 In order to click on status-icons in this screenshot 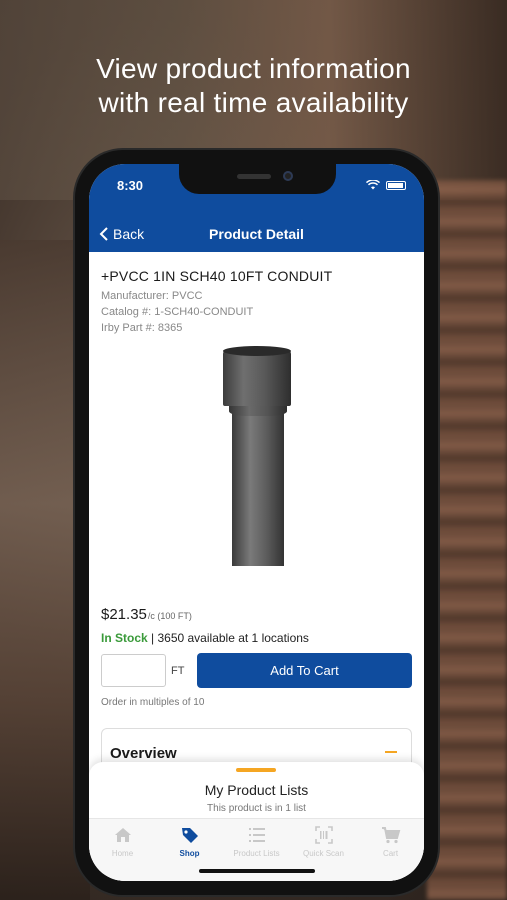, I will do `click(386, 185)`.